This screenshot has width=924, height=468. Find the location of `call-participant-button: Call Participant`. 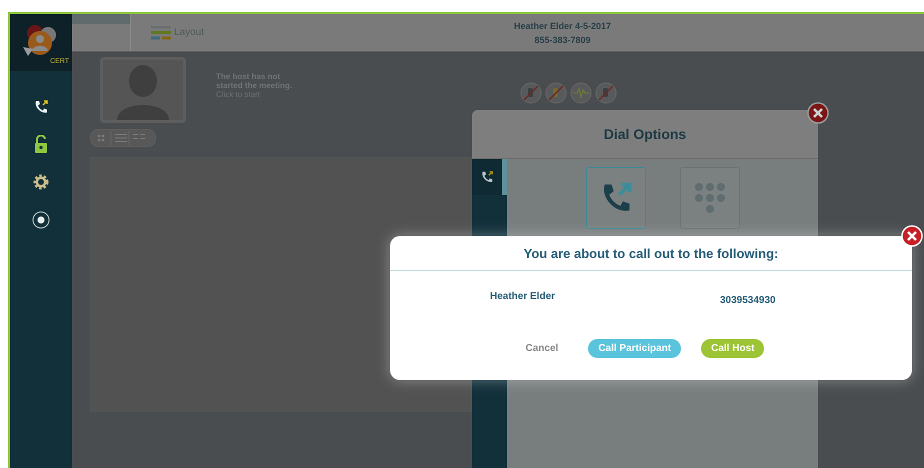

call-participant-button: Call Participant is located at coordinates (635, 348).